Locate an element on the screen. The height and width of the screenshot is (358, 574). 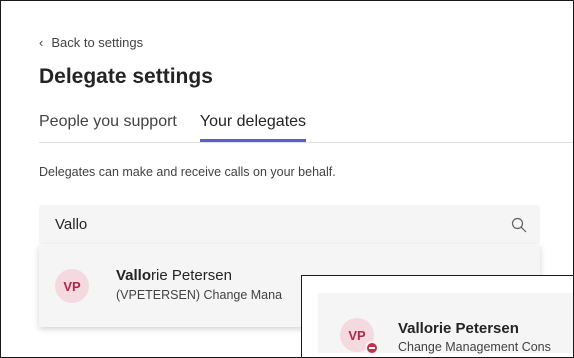
chevron-left-icon: ‹ is located at coordinates (41, 42).